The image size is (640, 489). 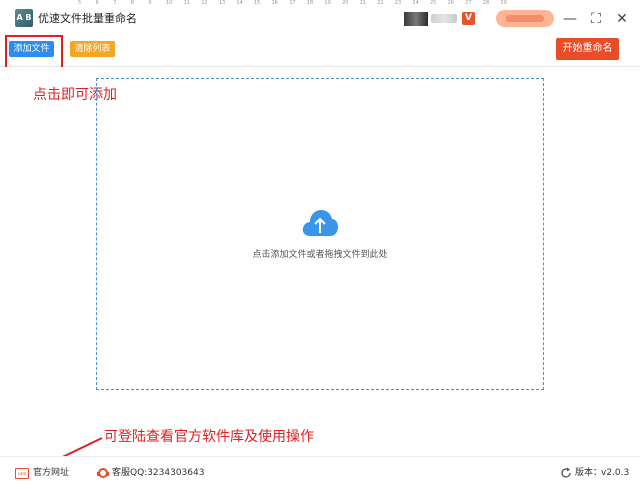 What do you see at coordinates (92, 49) in the screenshot?
I see `clear-list-button: 清除列表` at bounding box center [92, 49].